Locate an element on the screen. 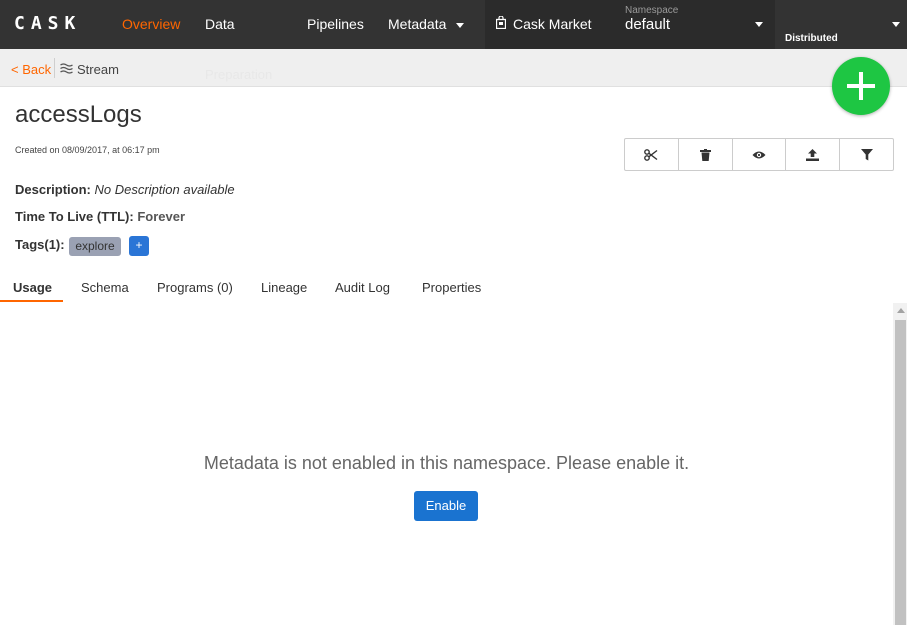 Image resolution: width=907 pixels, height=625 pixels. mode-label: Distributed is located at coordinates (811, 38).